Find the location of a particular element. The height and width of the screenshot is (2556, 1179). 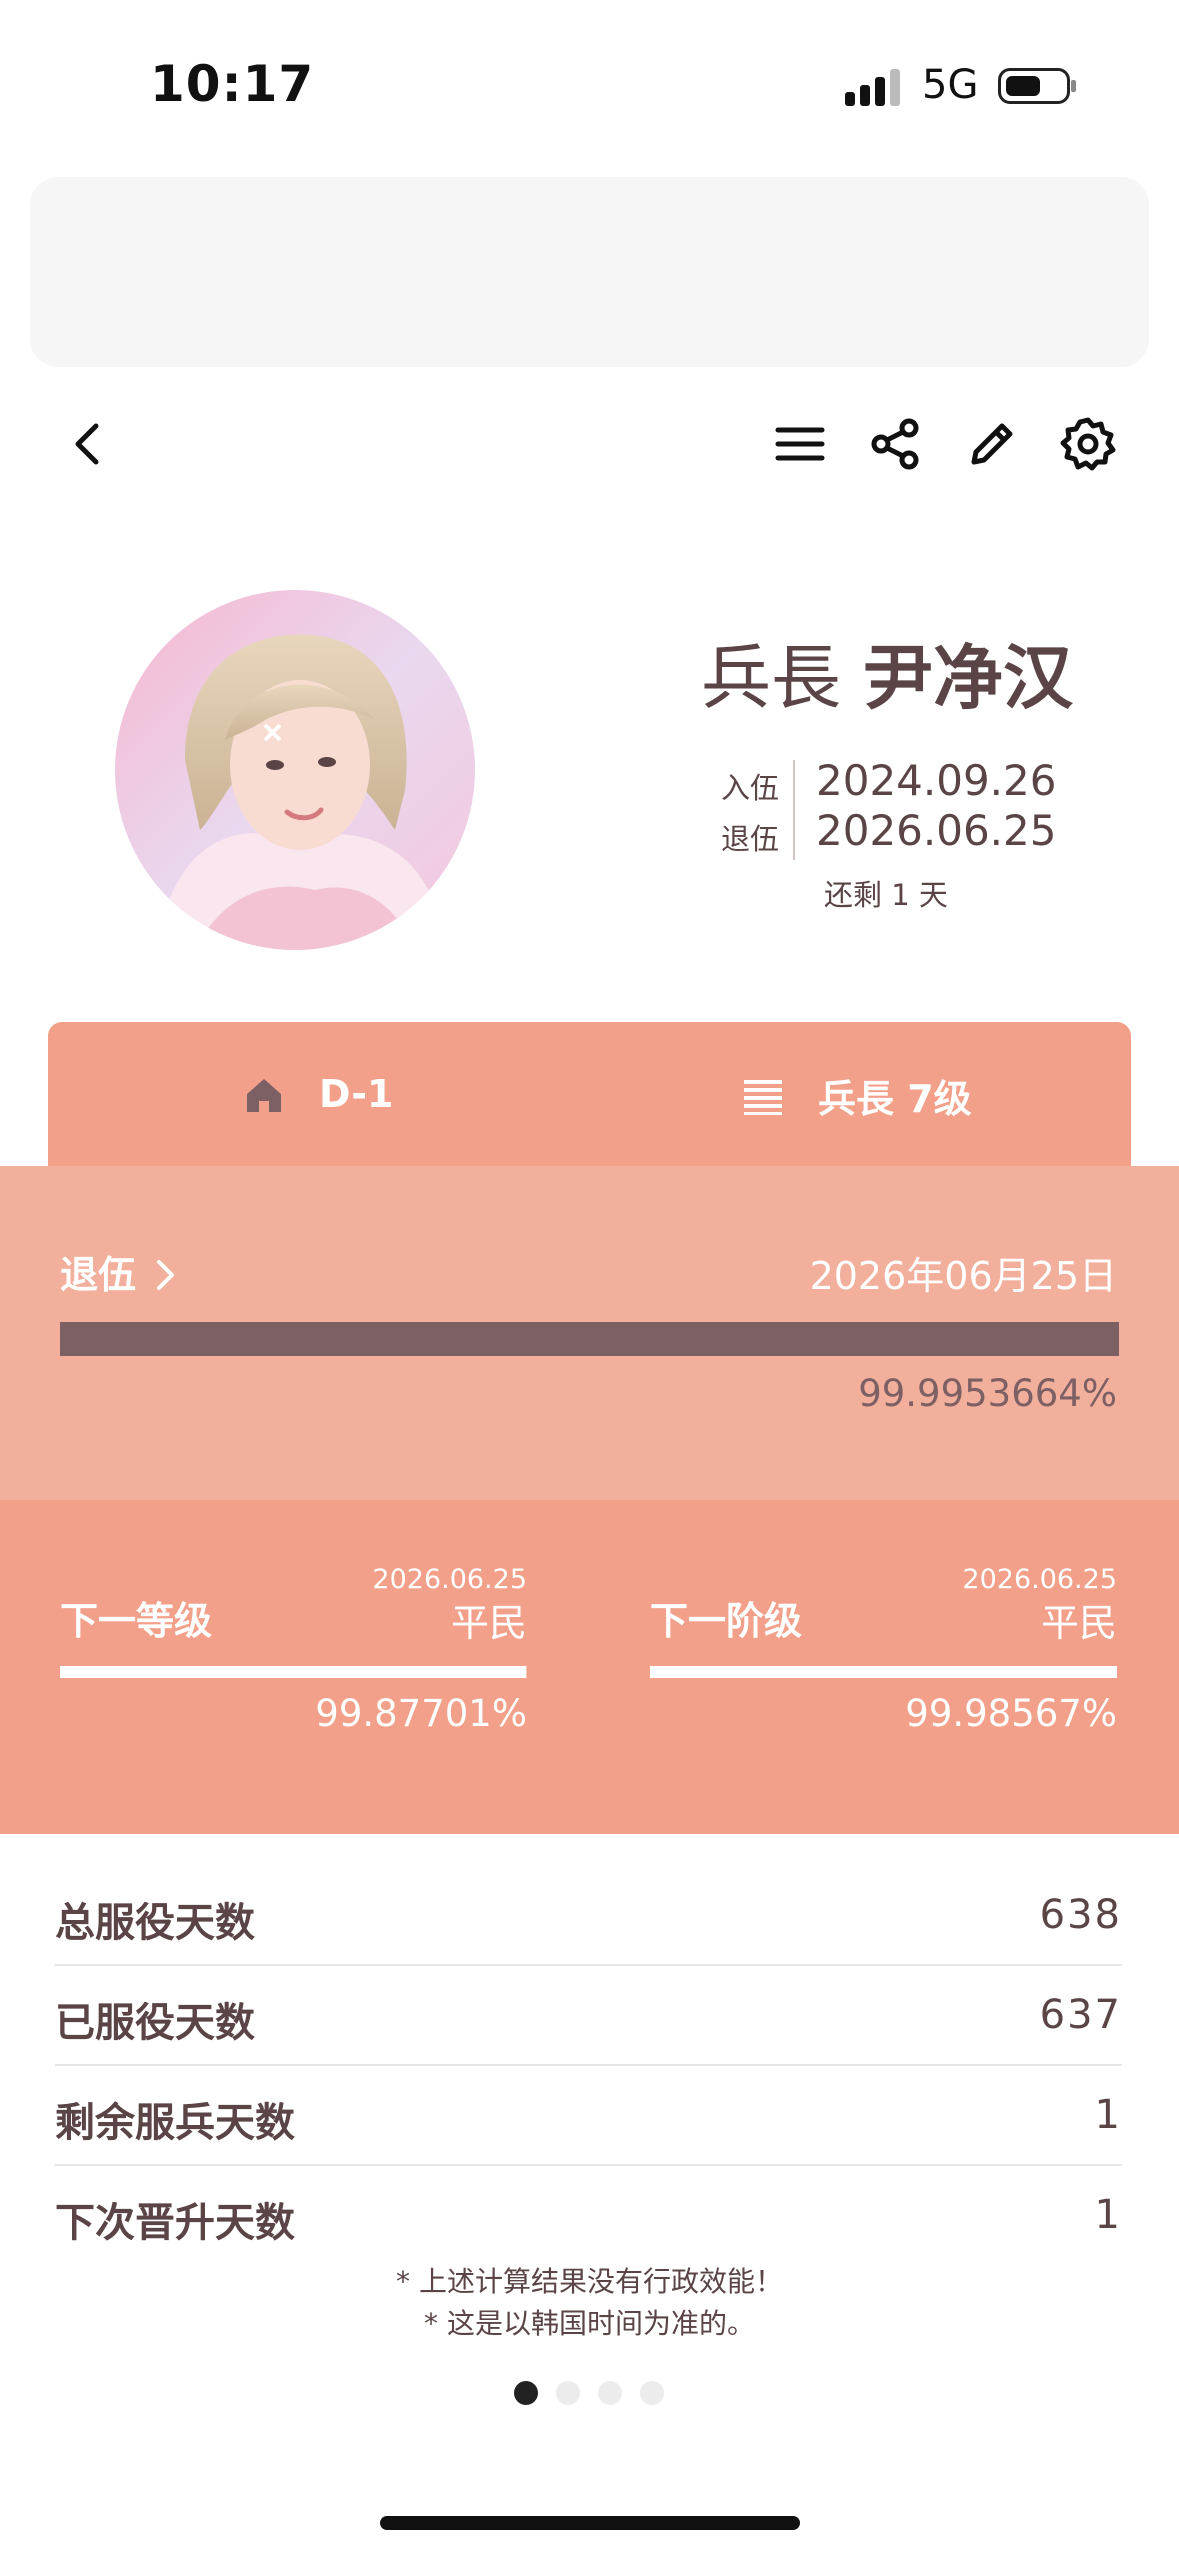

stat-label: 下次晋升天数 is located at coordinates (175, 2223).